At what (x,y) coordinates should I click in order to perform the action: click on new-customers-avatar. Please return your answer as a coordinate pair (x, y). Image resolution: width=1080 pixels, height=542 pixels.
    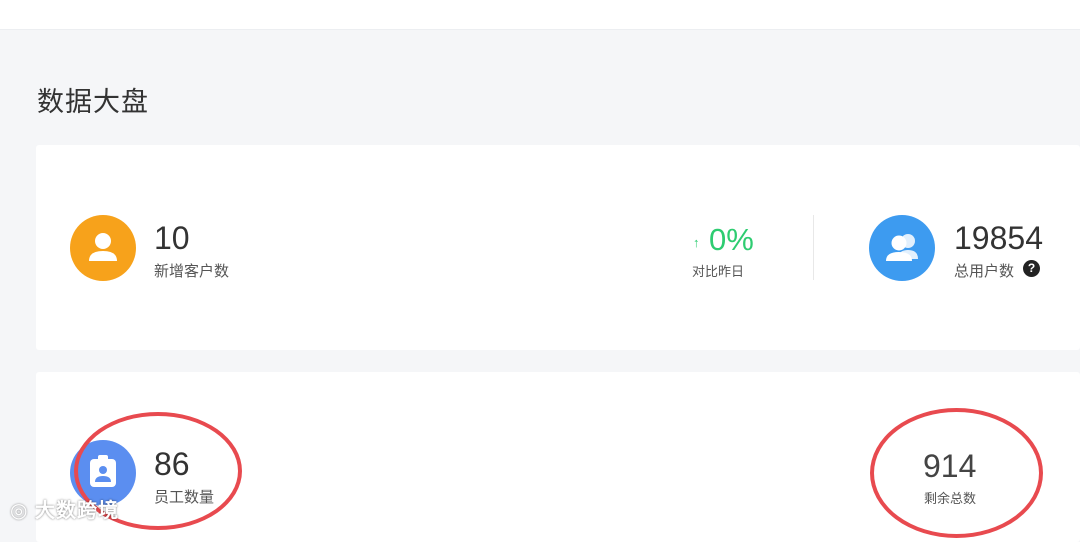
    Looking at the image, I should click on (103, 248).